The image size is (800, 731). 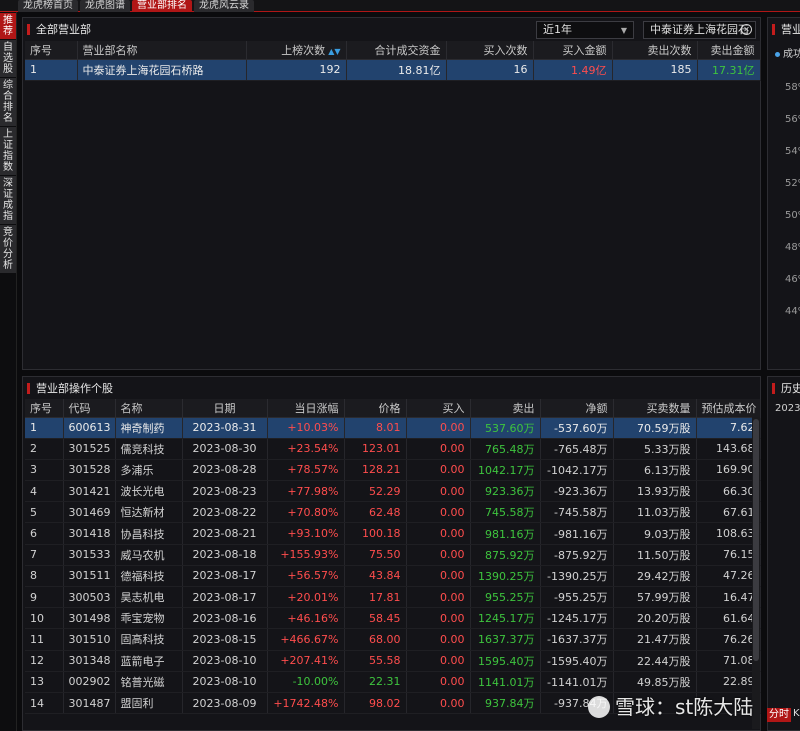 I want to click on tab-dept-ranking: 营业部排名, so click(x=162, y=6).